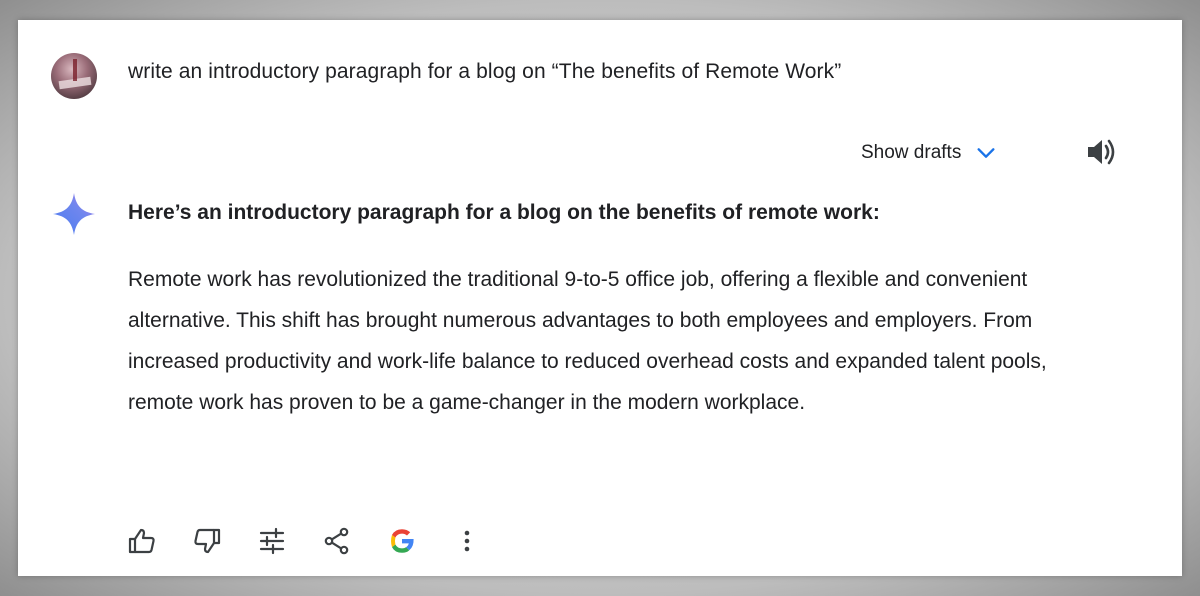 This screenshot has height=596, width=1200. I want to click on share-button, so click(337, 541).